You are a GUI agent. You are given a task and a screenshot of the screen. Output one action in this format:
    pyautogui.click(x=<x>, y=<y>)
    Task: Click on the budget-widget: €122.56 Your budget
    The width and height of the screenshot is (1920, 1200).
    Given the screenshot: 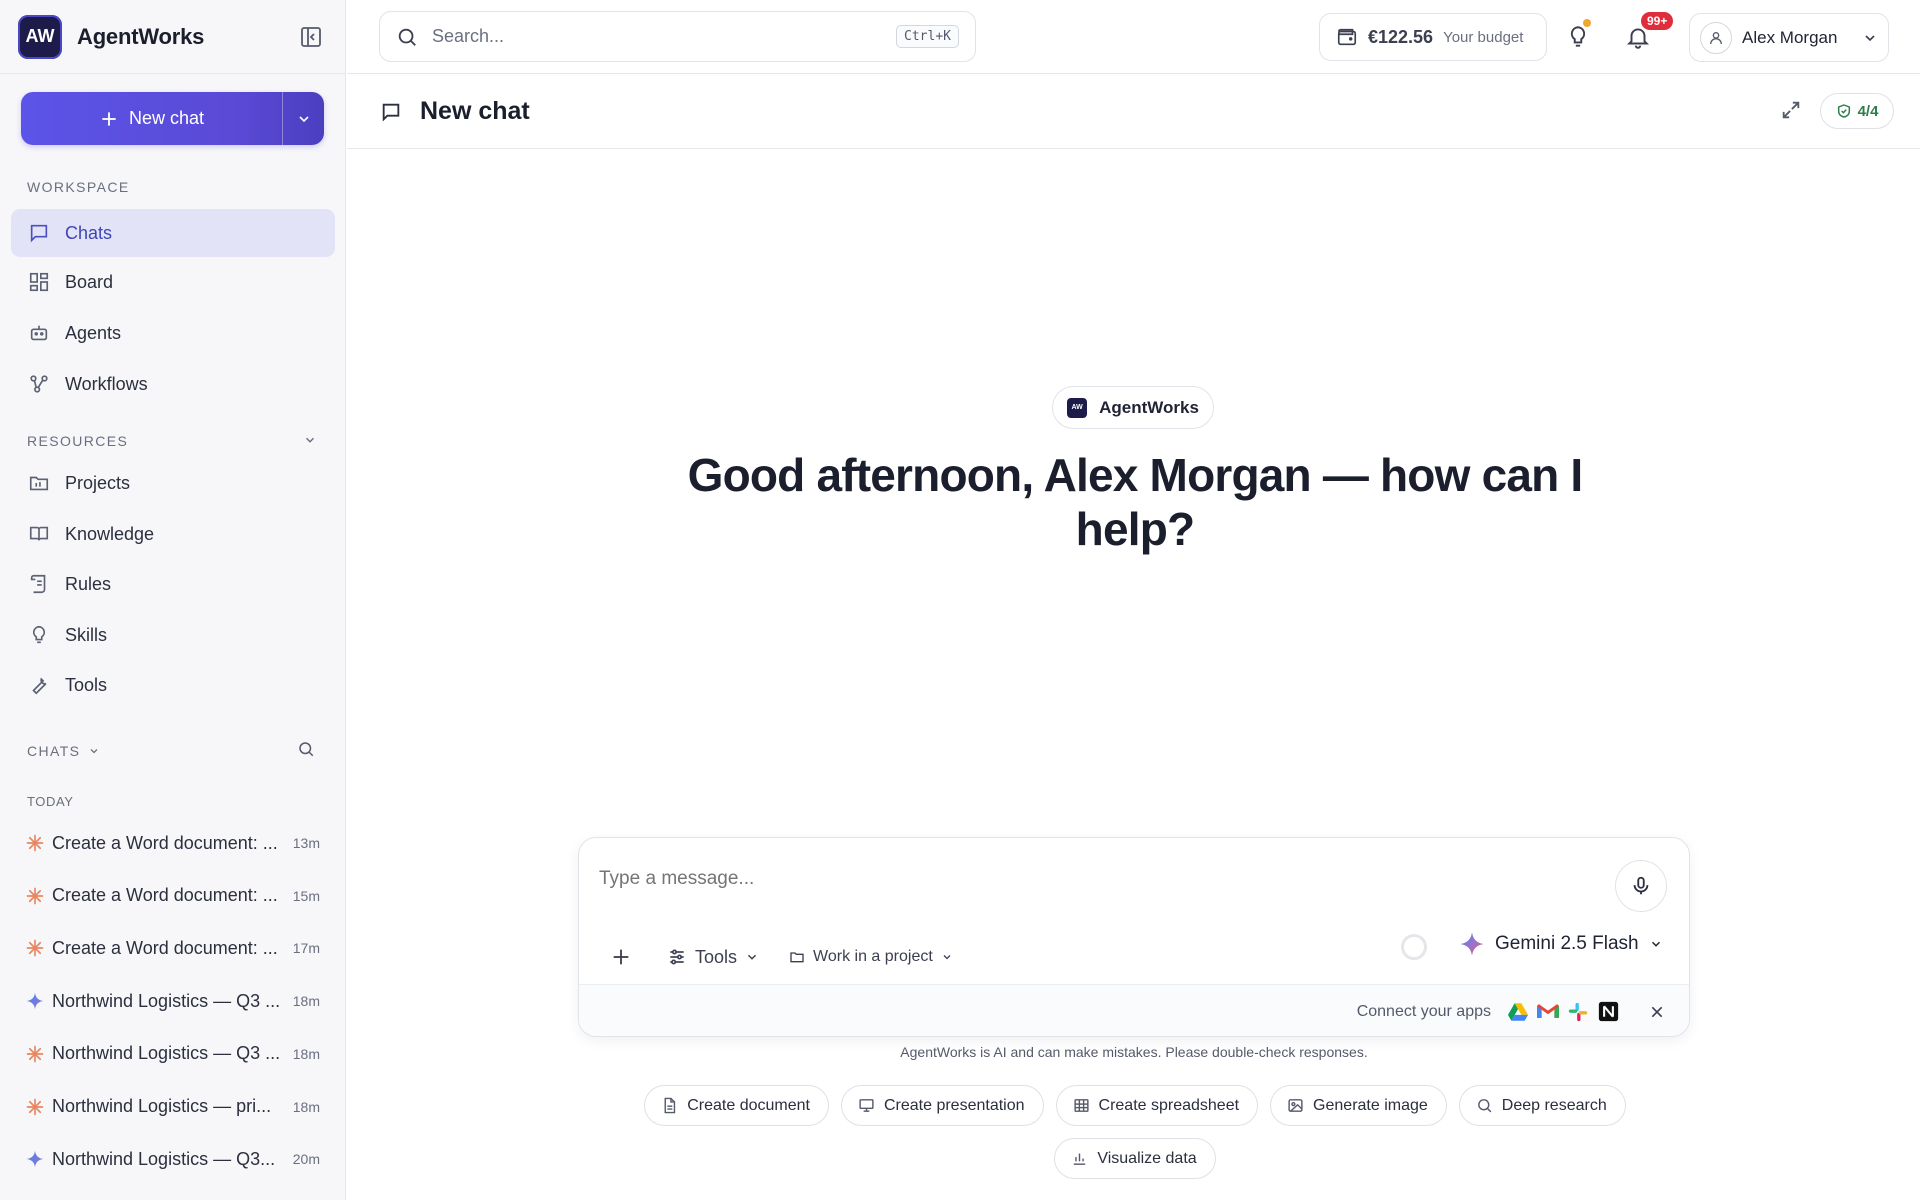 What is the action you would take?
    pyautogui.click(x=1433, y=37)
    